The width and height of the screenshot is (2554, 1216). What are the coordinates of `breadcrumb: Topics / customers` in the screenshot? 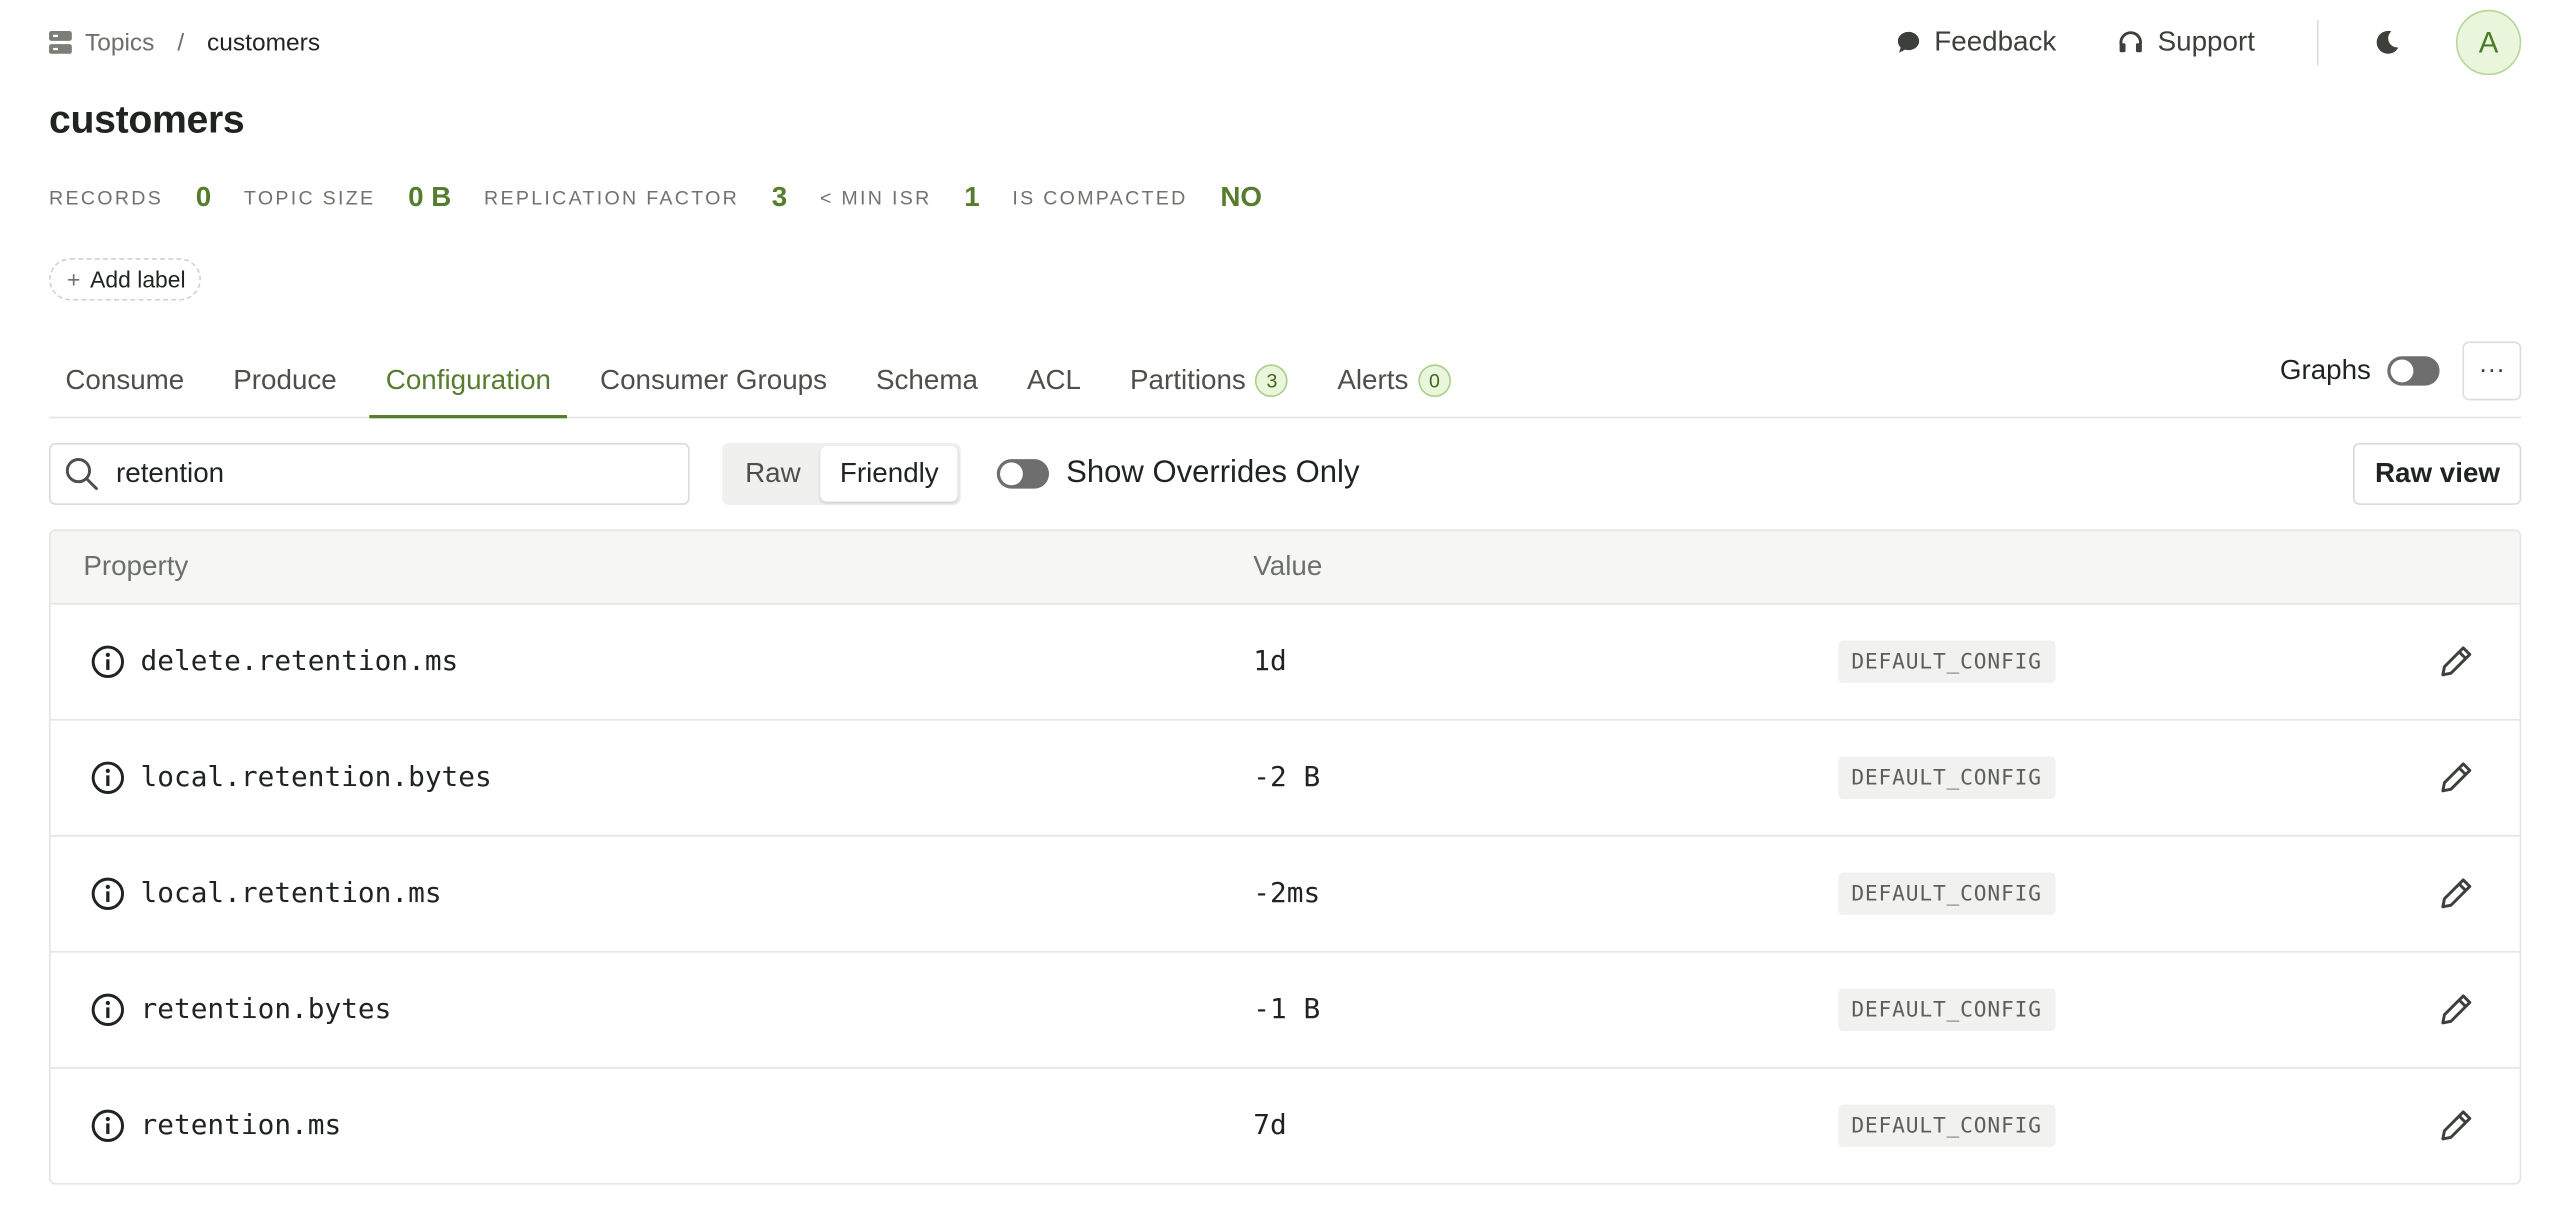 It's located at (185, 42).